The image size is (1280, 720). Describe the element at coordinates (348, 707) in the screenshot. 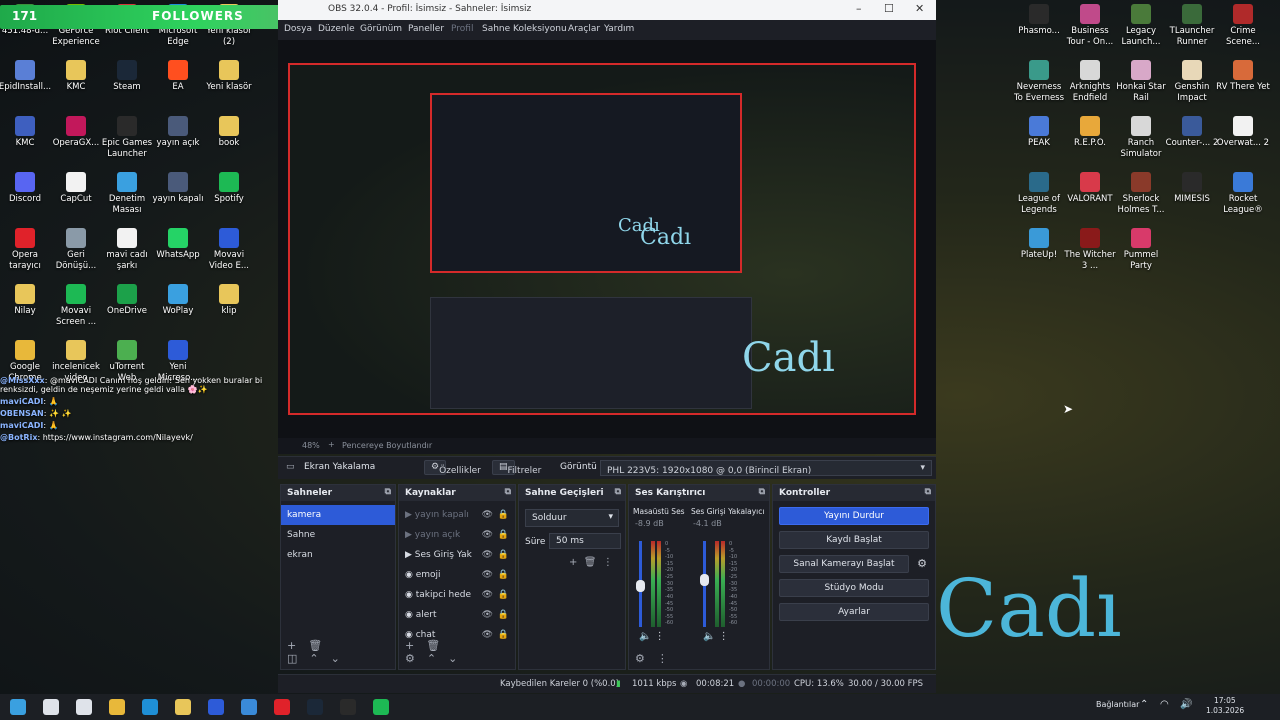

I see `obs-icon` at that location.